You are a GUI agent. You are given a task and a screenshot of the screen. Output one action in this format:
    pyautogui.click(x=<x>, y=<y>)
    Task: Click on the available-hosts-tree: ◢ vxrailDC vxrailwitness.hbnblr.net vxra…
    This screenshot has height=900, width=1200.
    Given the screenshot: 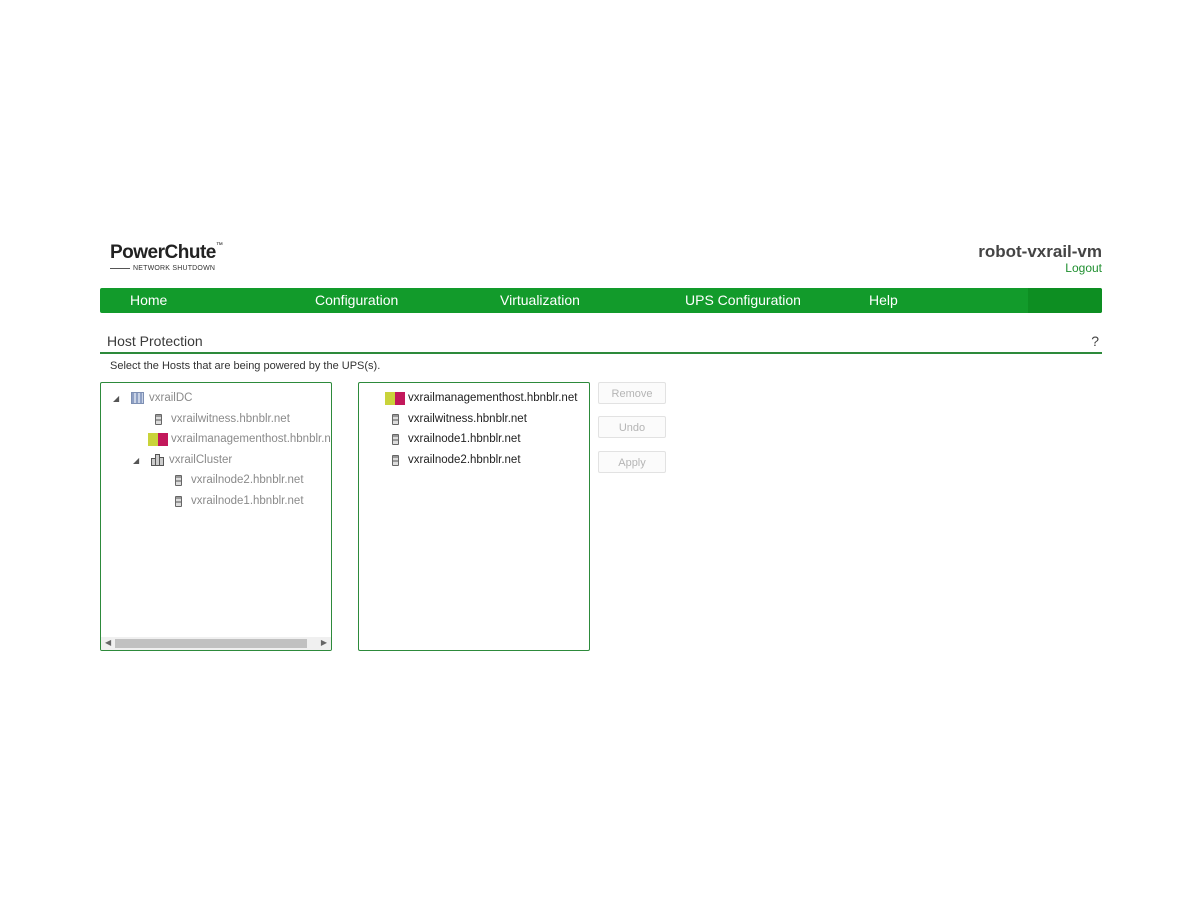 What is the action you would take?
    pyautogui.click(x=216, y=516)
    